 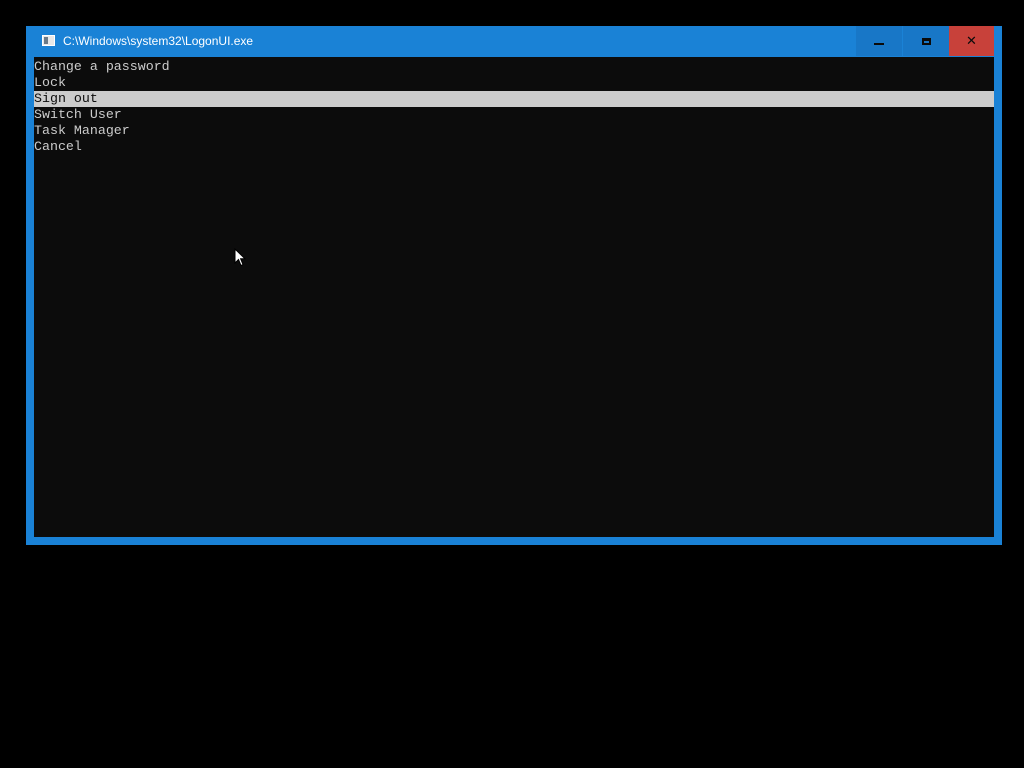 I want to click on menu-item-cancel: Cancel, so click(x=514, y=147).